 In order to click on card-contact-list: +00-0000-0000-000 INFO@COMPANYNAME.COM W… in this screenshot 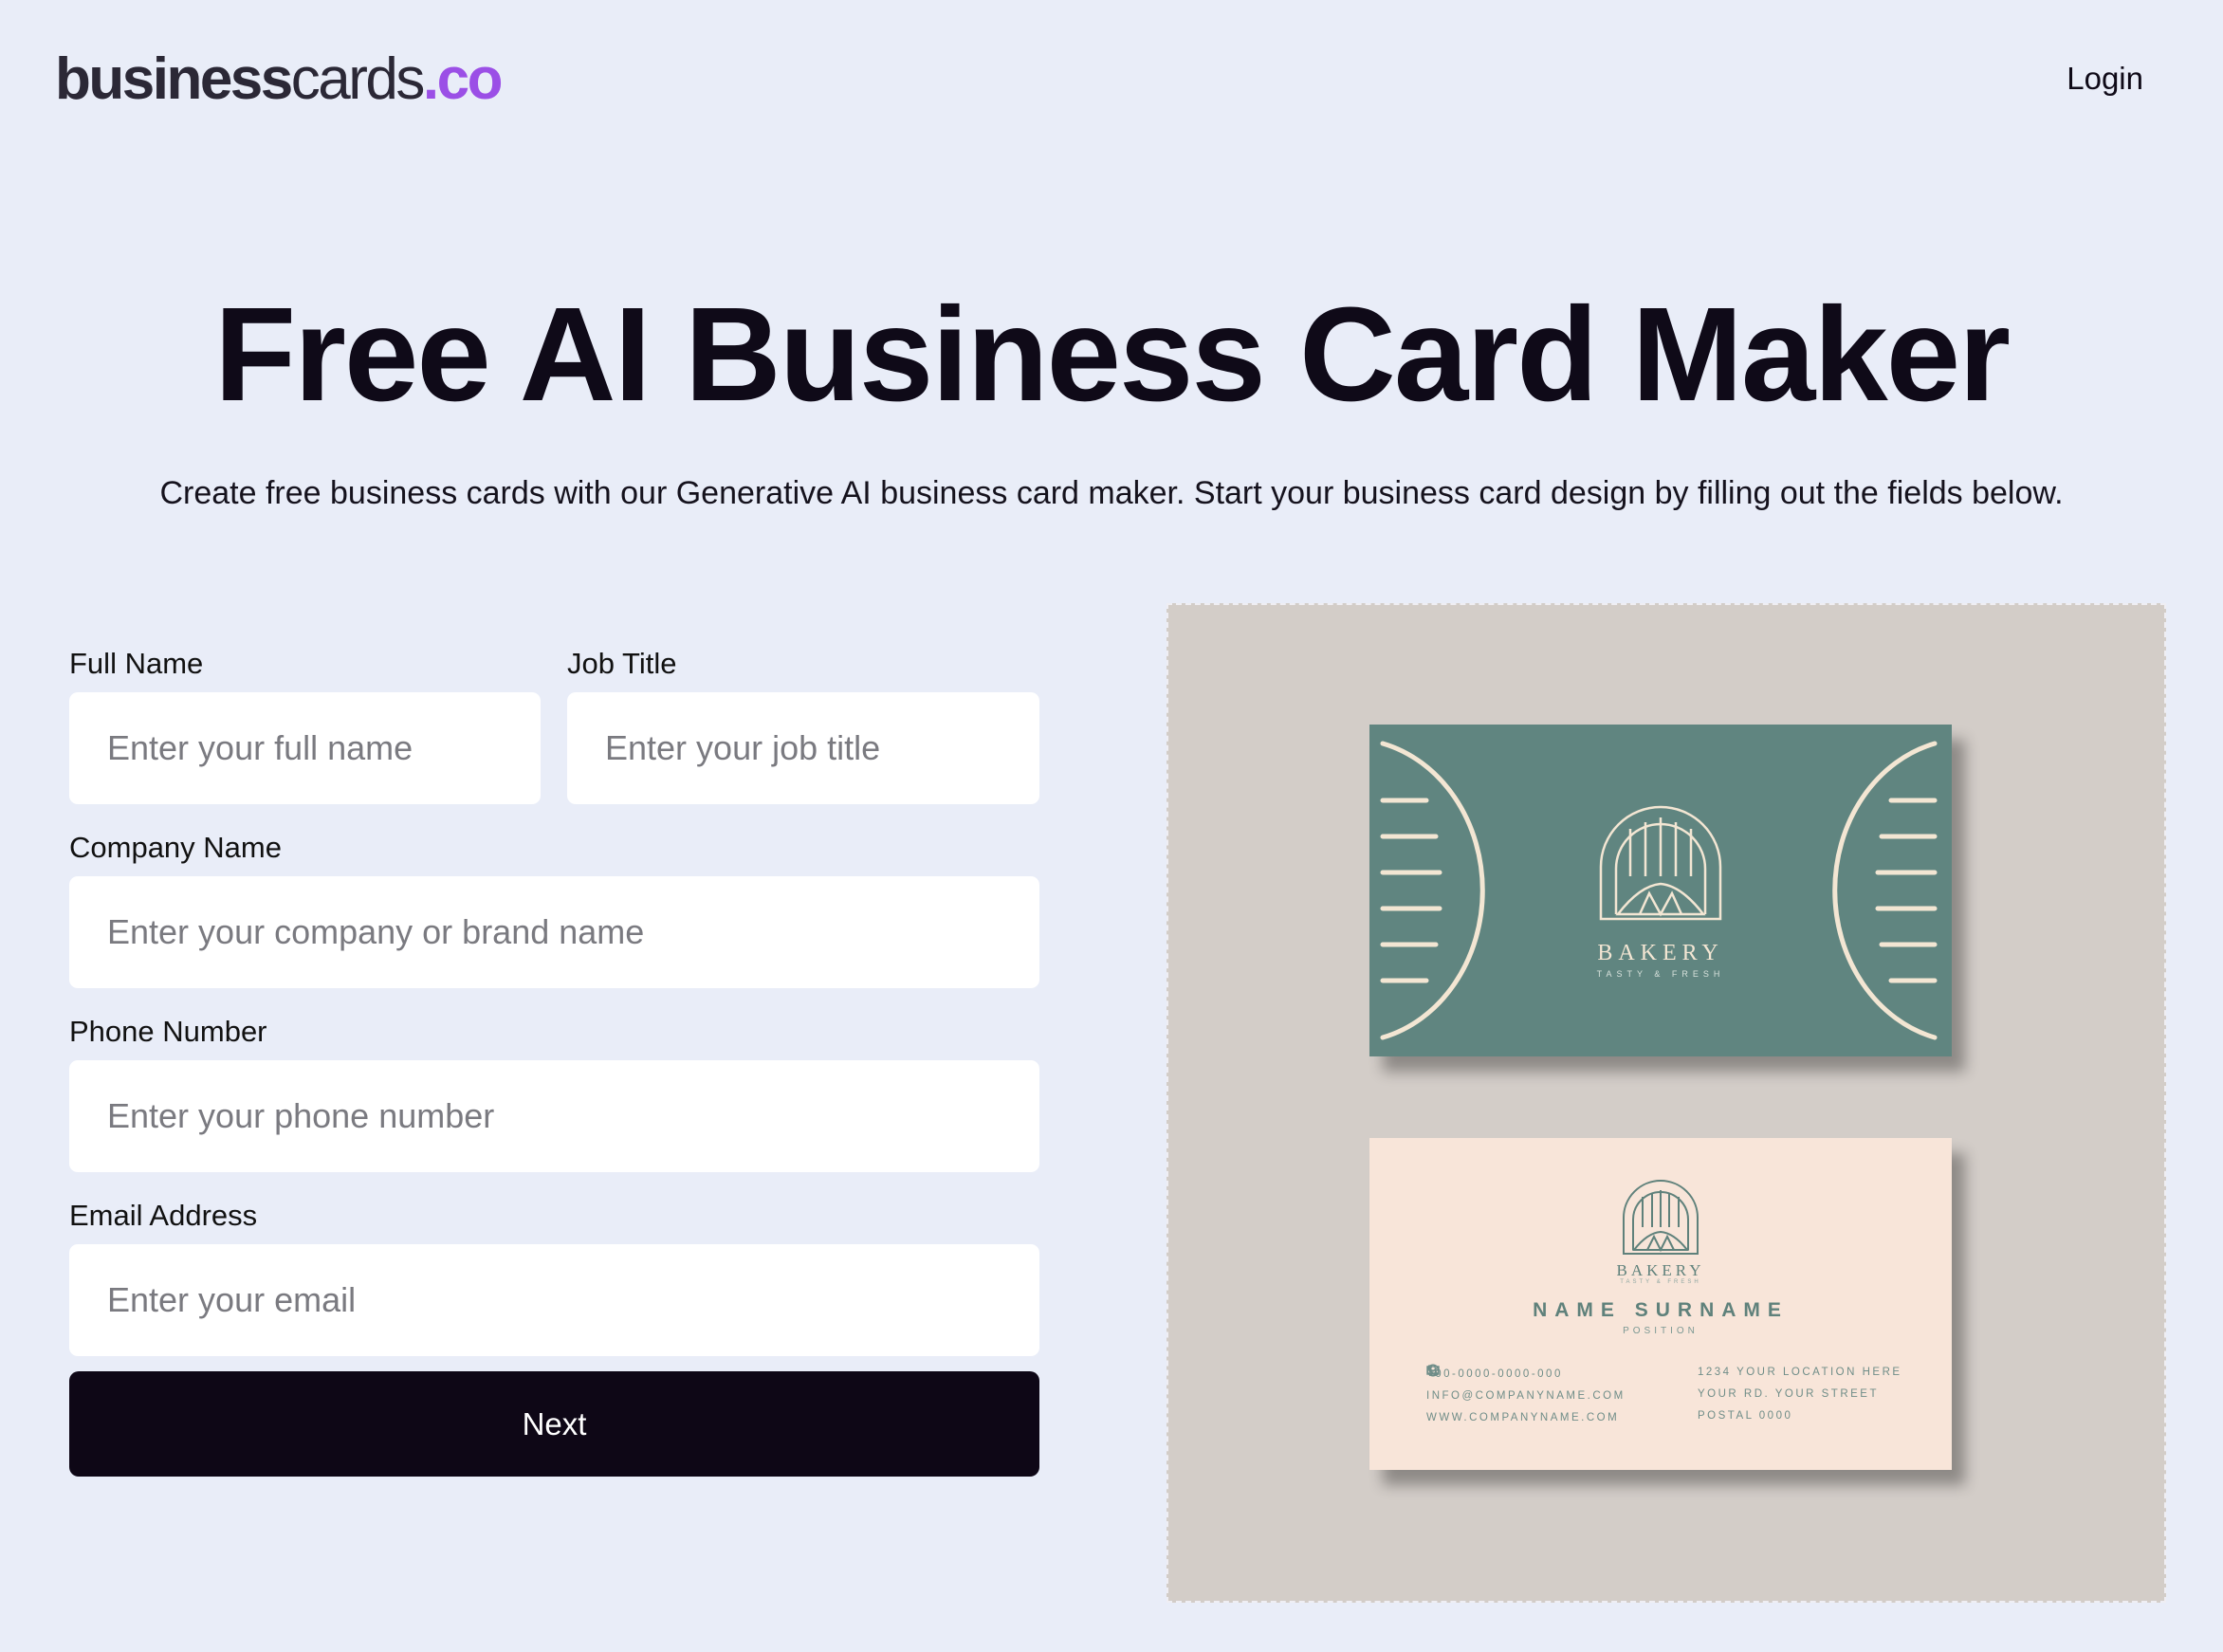, I will do `click(1526, 1397)`.